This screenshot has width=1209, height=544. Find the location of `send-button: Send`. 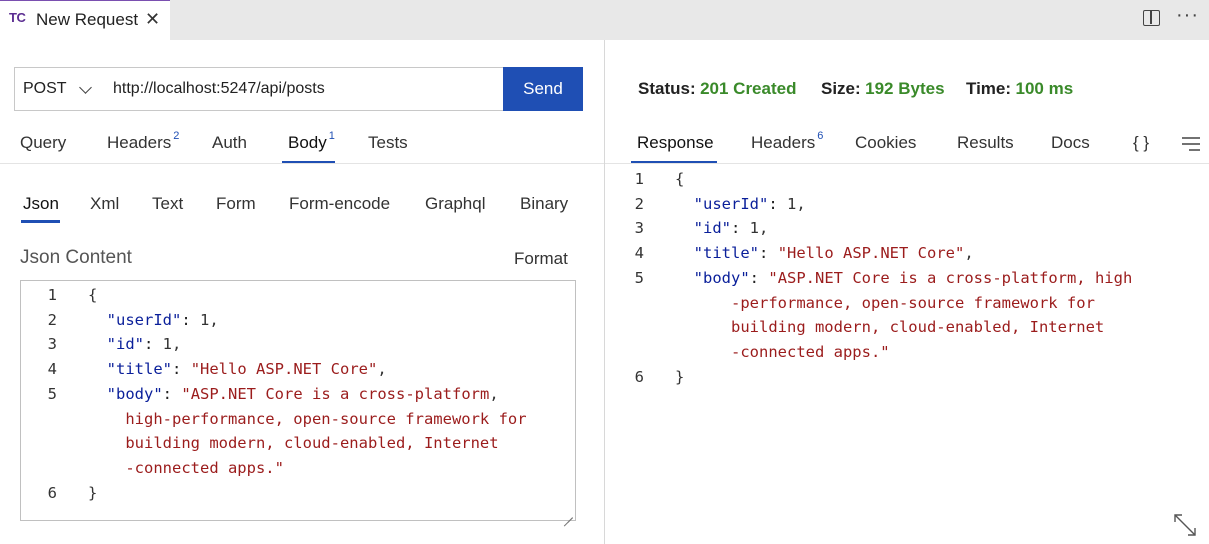

send-button: Send is located at coordinates (543, 89).